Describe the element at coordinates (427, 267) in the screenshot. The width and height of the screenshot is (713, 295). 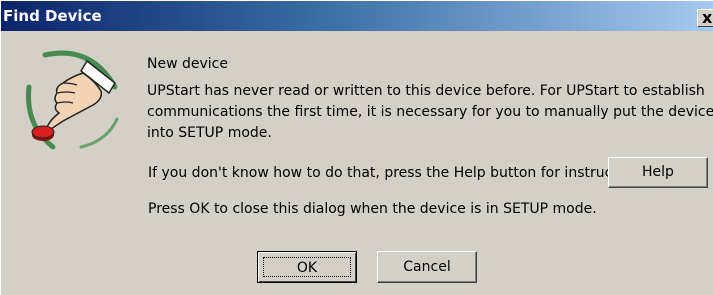
I see `cancel-button: Cancel` at that location.